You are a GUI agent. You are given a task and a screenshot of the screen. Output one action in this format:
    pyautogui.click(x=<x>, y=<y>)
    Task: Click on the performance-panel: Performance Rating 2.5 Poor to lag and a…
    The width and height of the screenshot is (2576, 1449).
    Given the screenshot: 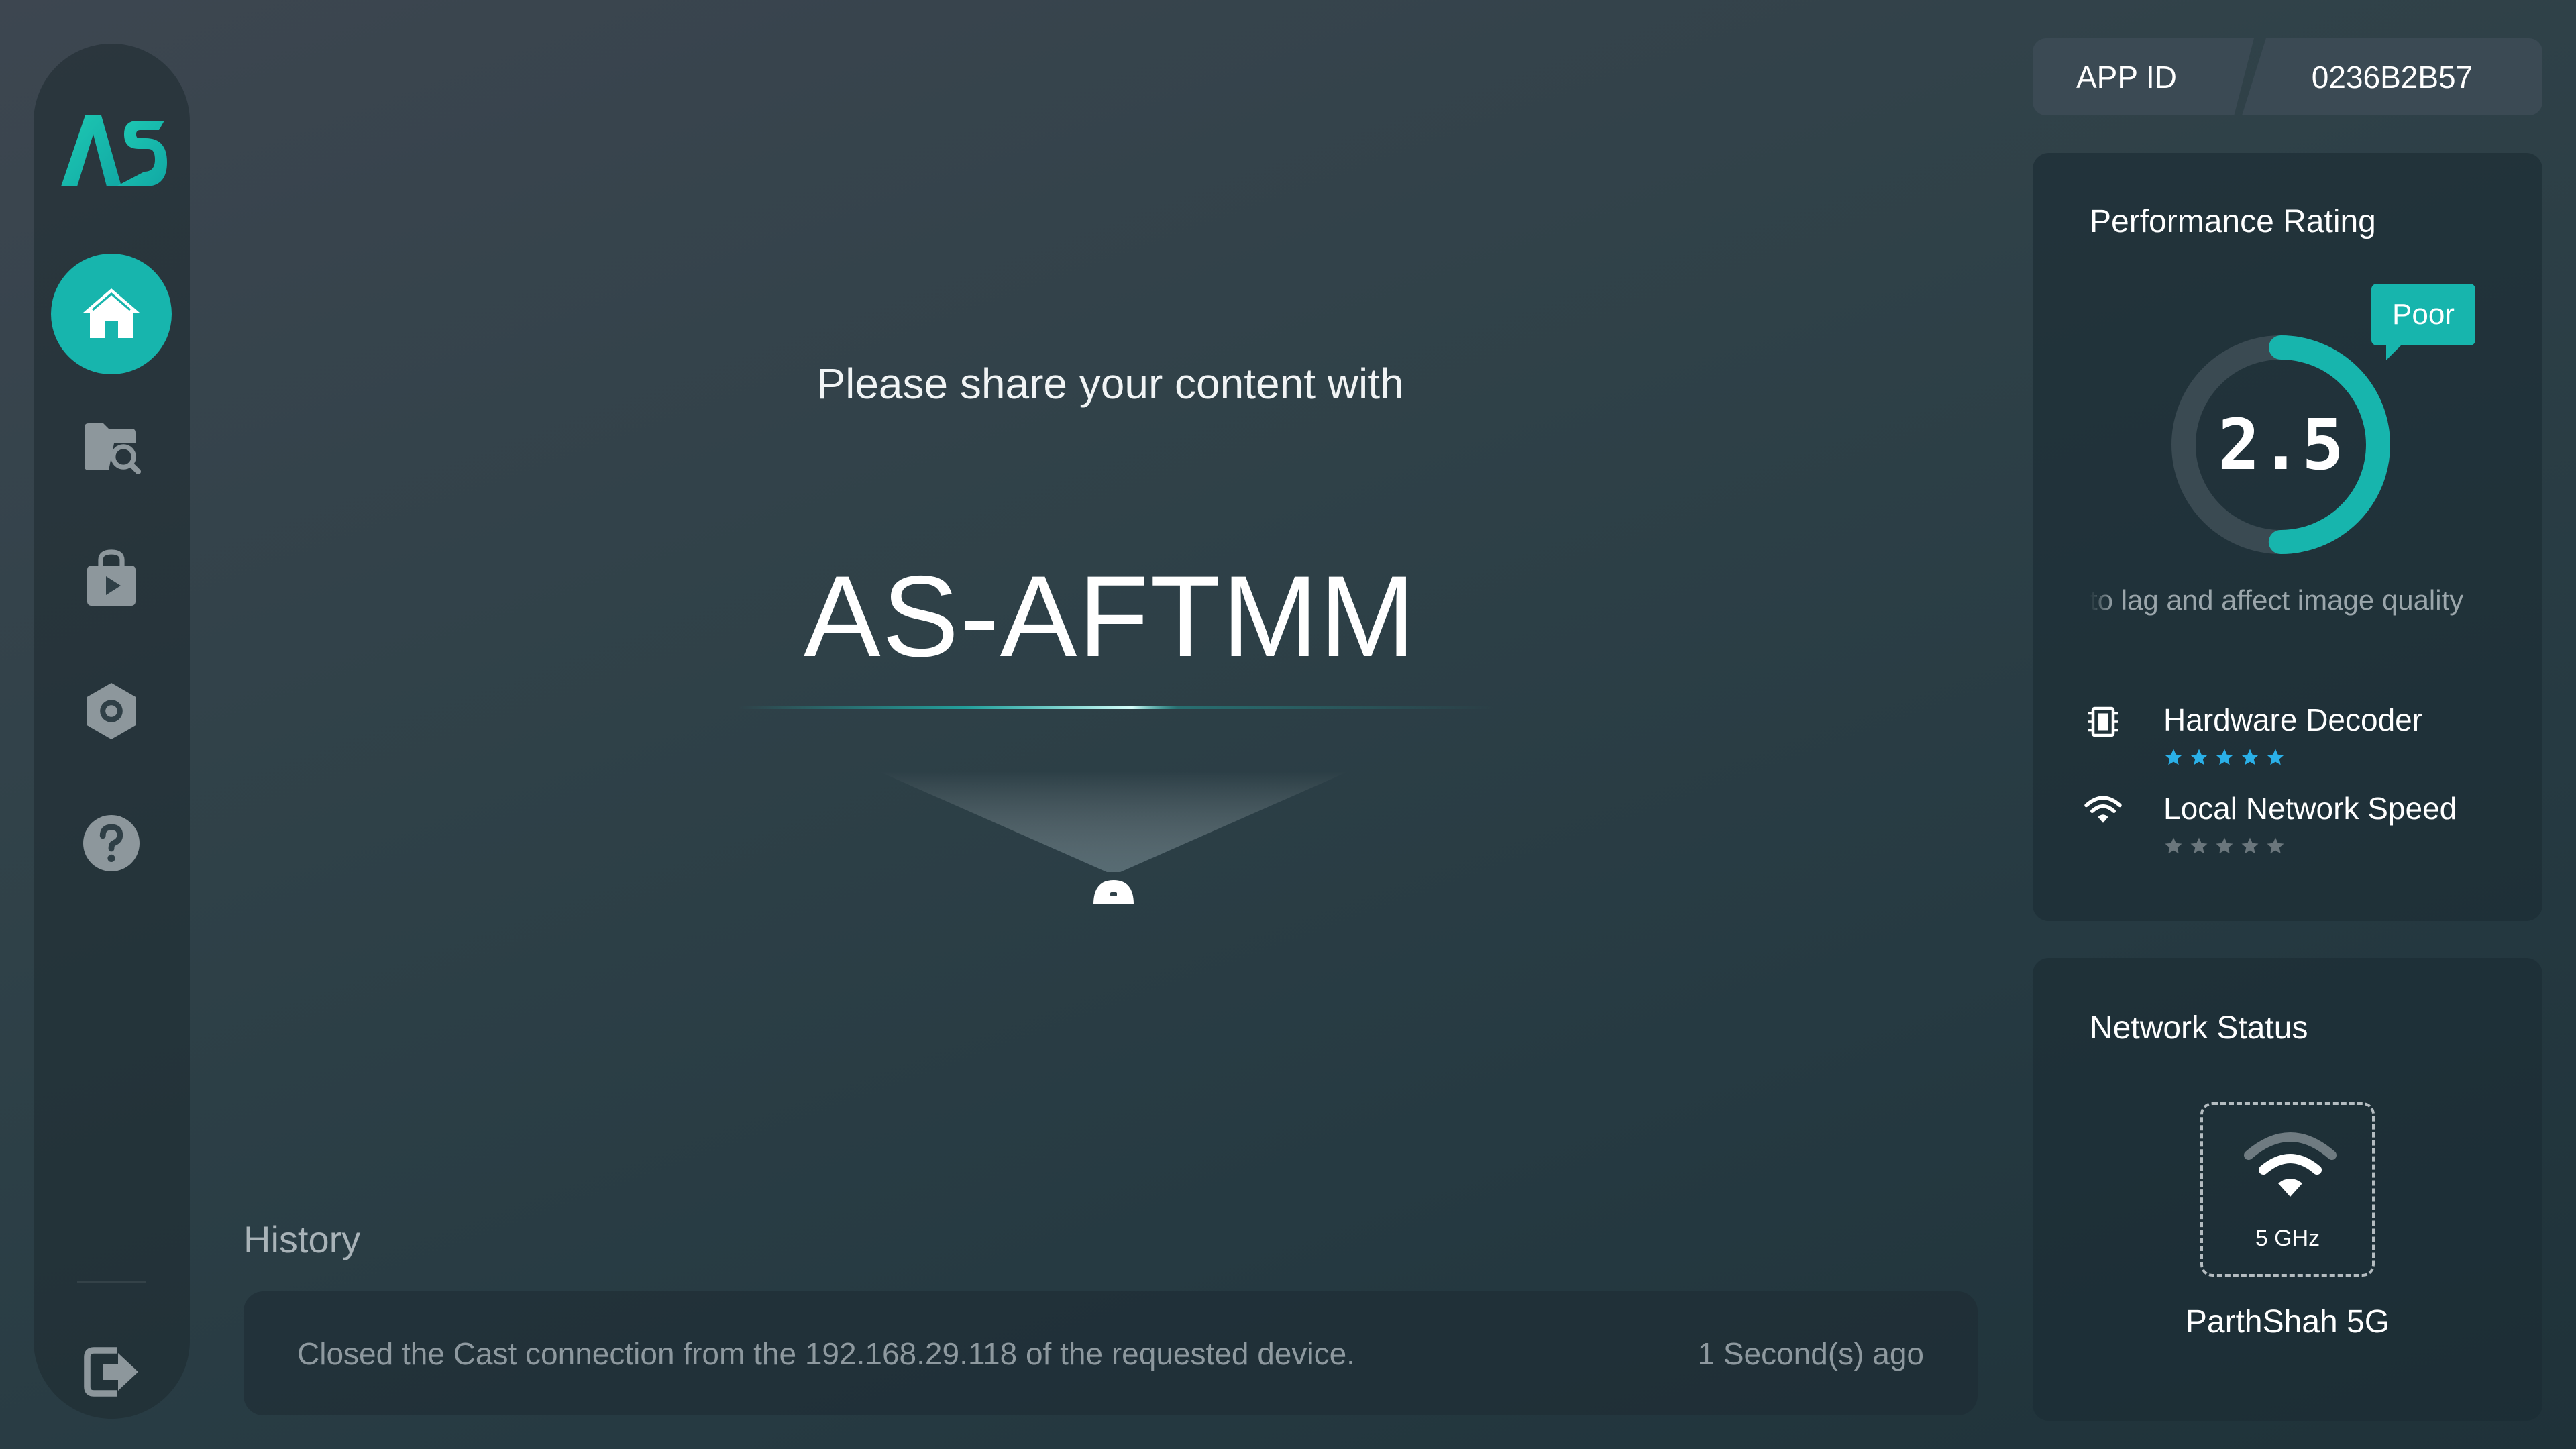 What is the action you would take?
    pyautogui.click(x=2287, y=537)
    